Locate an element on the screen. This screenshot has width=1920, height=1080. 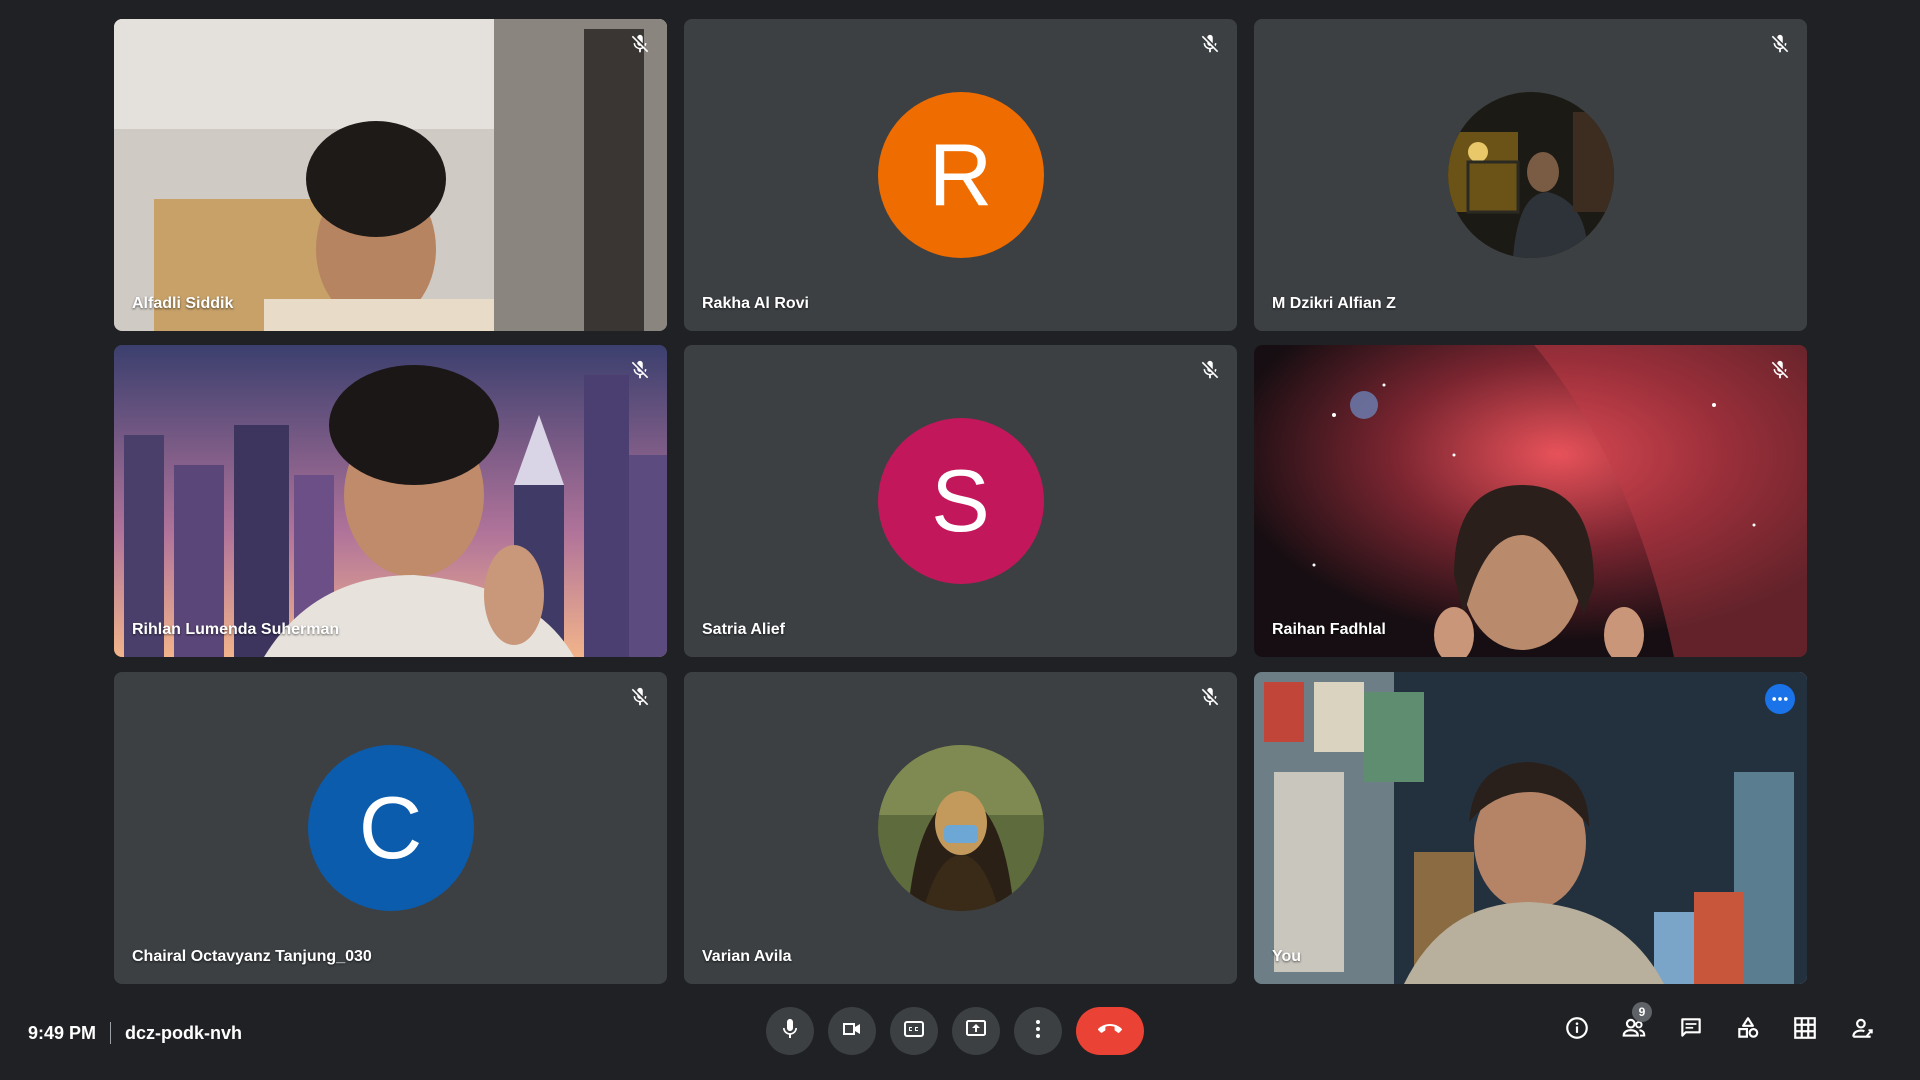
mic-icon is located at coordinates (790, 1031).